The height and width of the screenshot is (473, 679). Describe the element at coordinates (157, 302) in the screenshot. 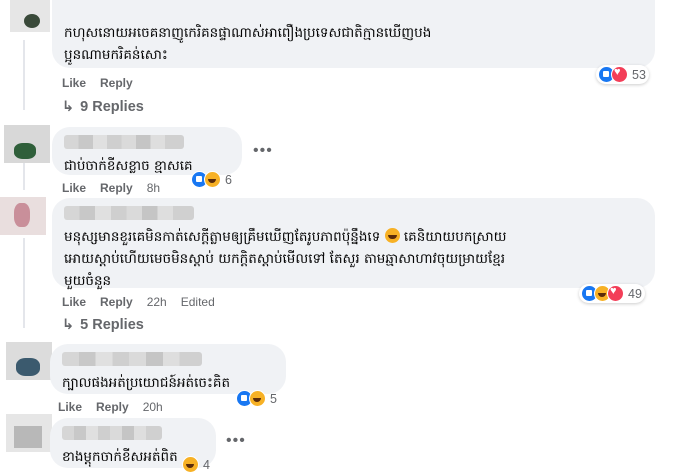

I see `timestamp: 22h` at that location.